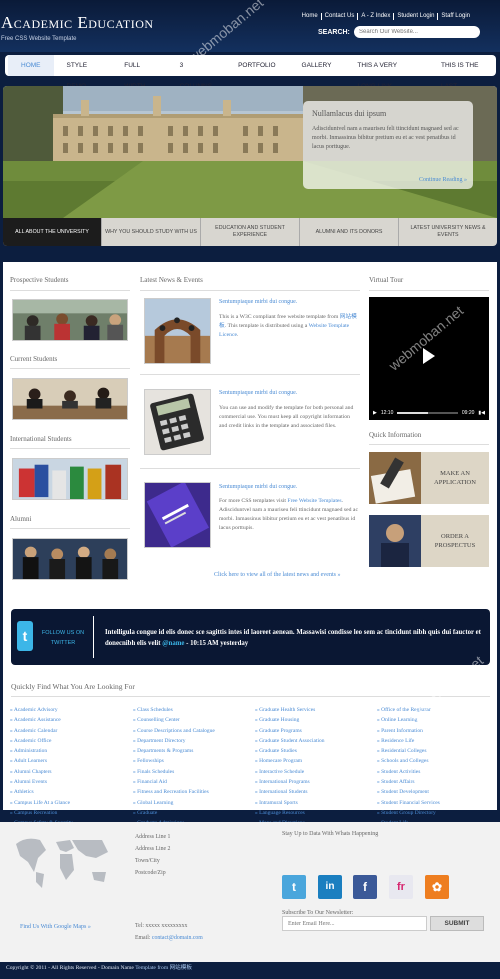 The image size is (500, 979). I want to click on flickr-icon: fr, so click(401, 887).